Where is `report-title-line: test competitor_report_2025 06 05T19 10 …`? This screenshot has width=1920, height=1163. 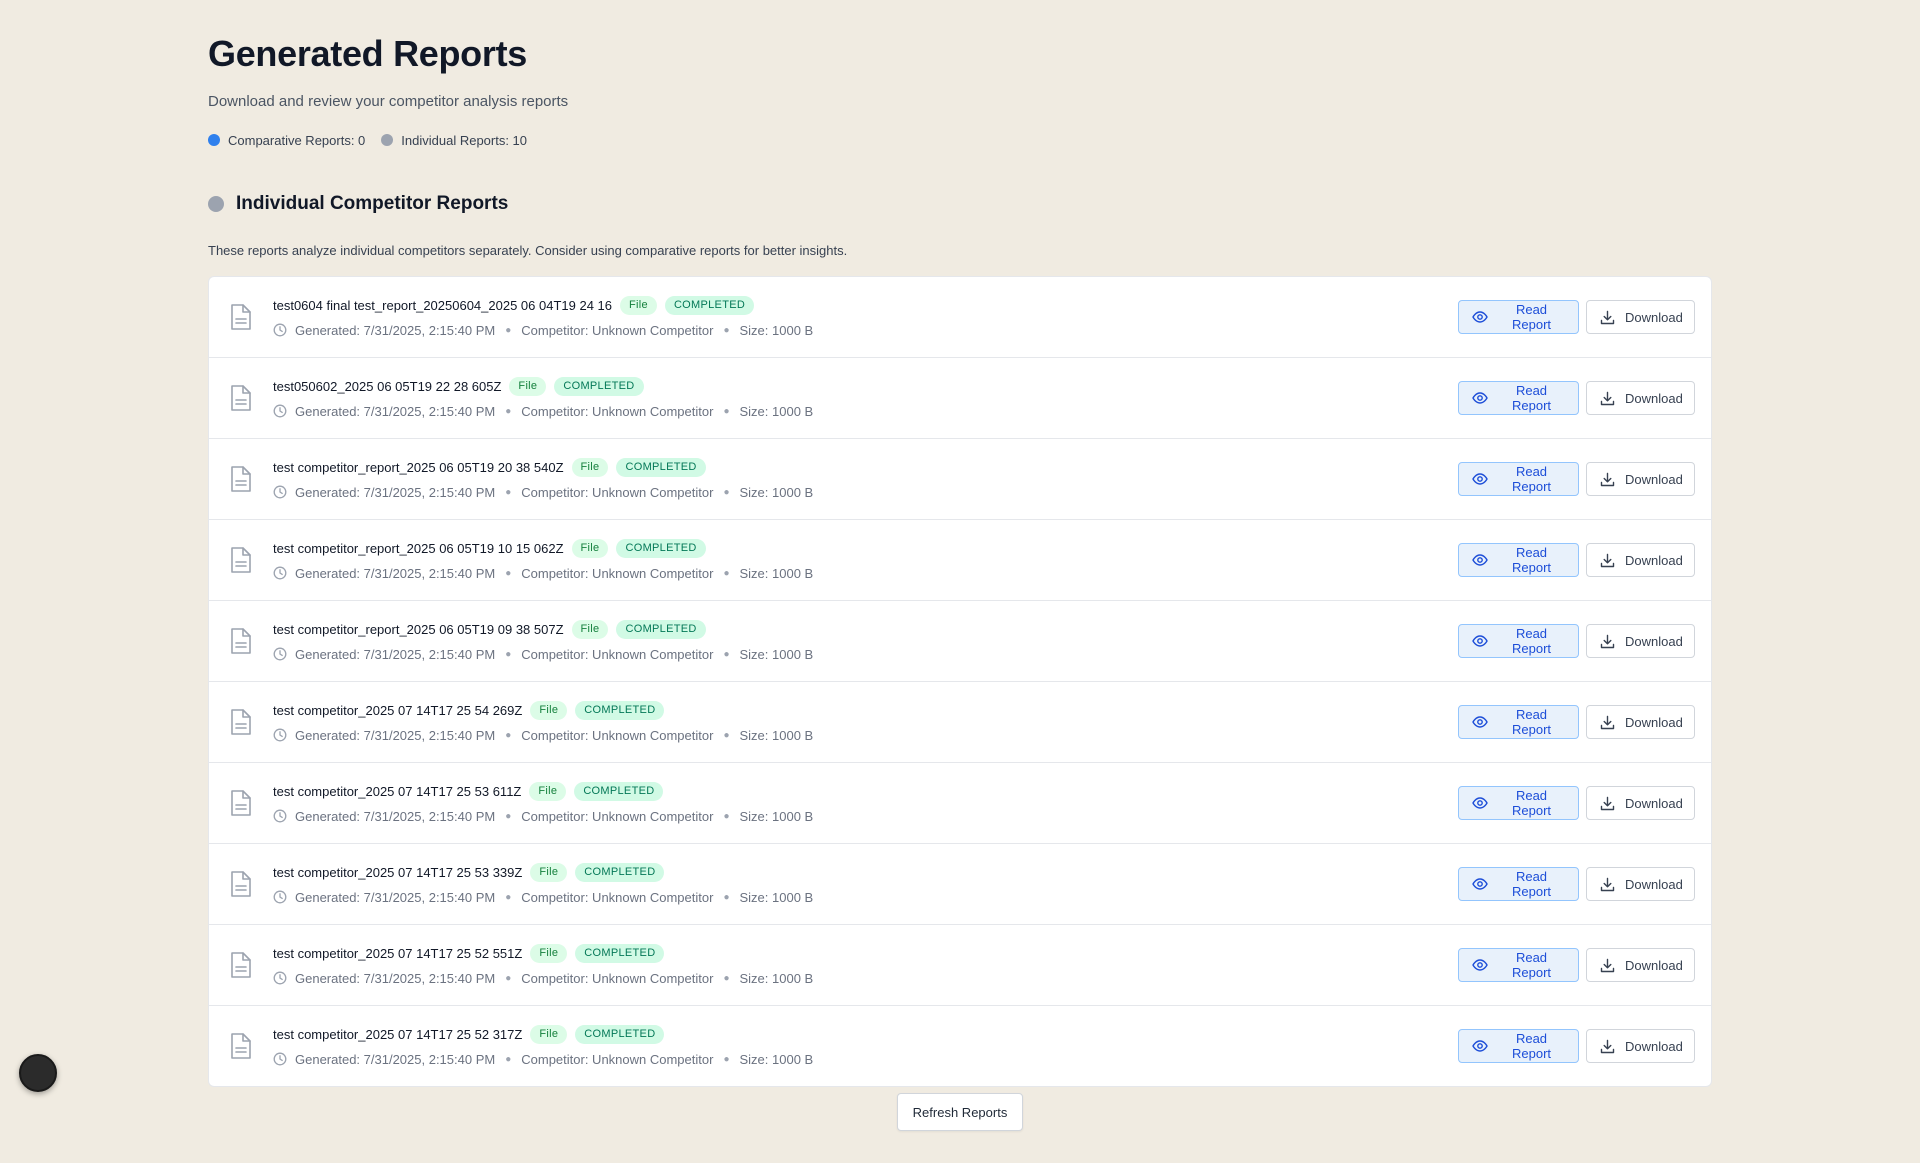
report-title-line: test competitor_report_2025 06 05T19 10 … is located at coordinates (865, 548).